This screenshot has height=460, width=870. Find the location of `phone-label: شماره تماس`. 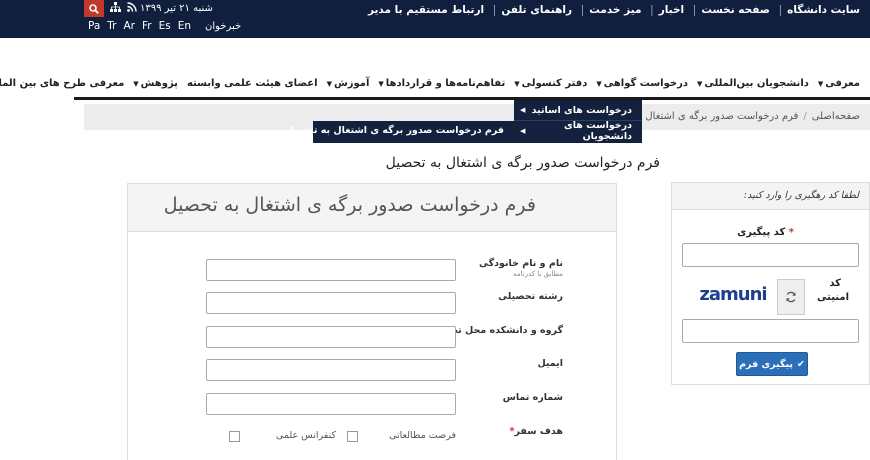

phone-label: شماره تماس is located at coordinates (532, 397).